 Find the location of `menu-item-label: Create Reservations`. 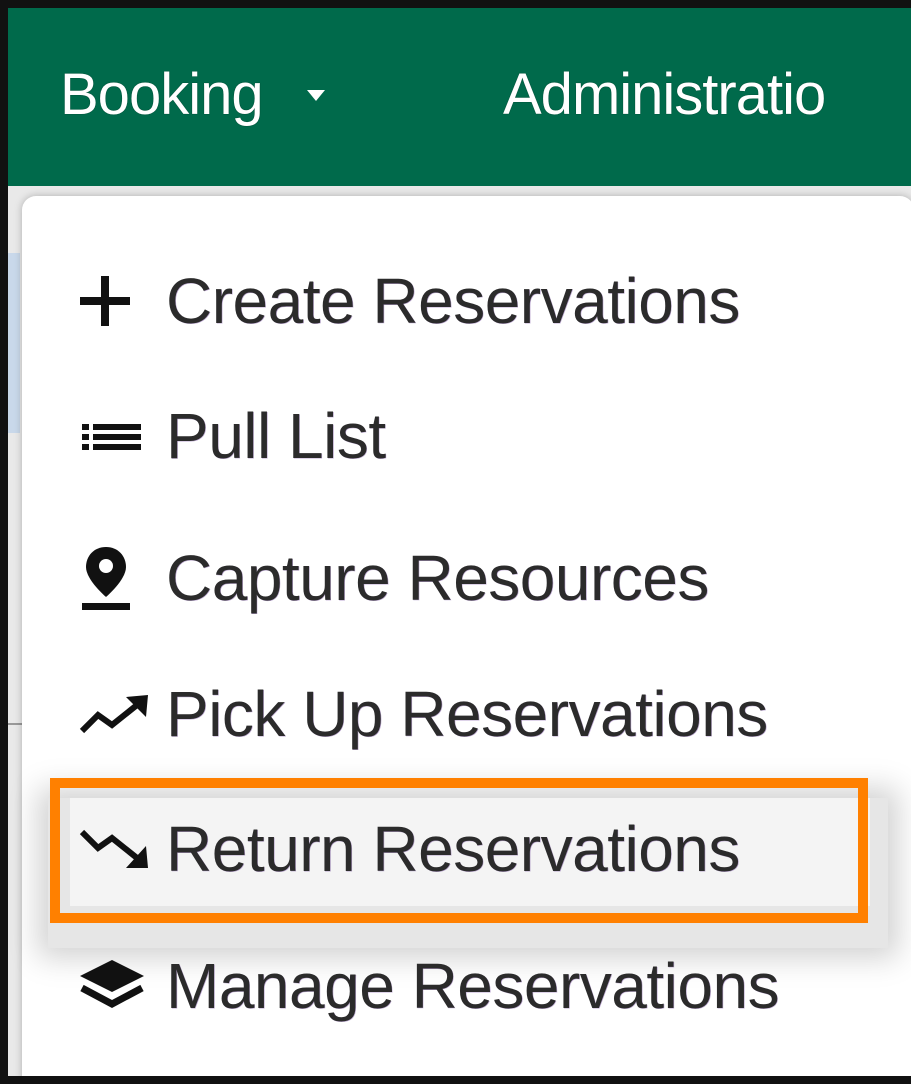

menu-item-label: Create Reservations is located at coordinates (453, 301).